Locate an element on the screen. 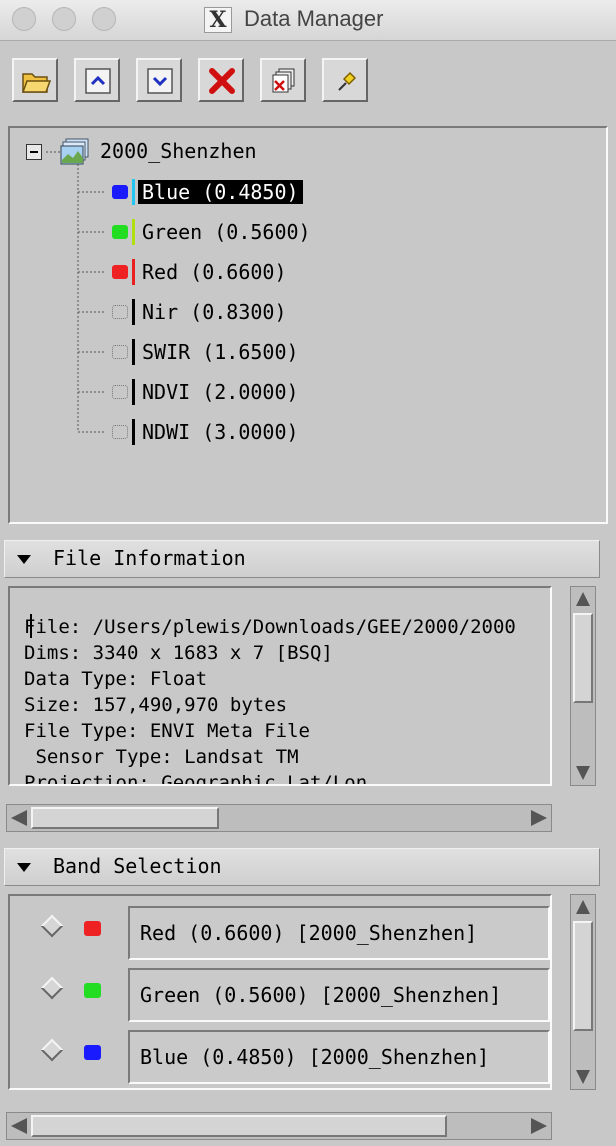  band-selection-horizontal-scrollbar is located at coordinates (279, 1126).